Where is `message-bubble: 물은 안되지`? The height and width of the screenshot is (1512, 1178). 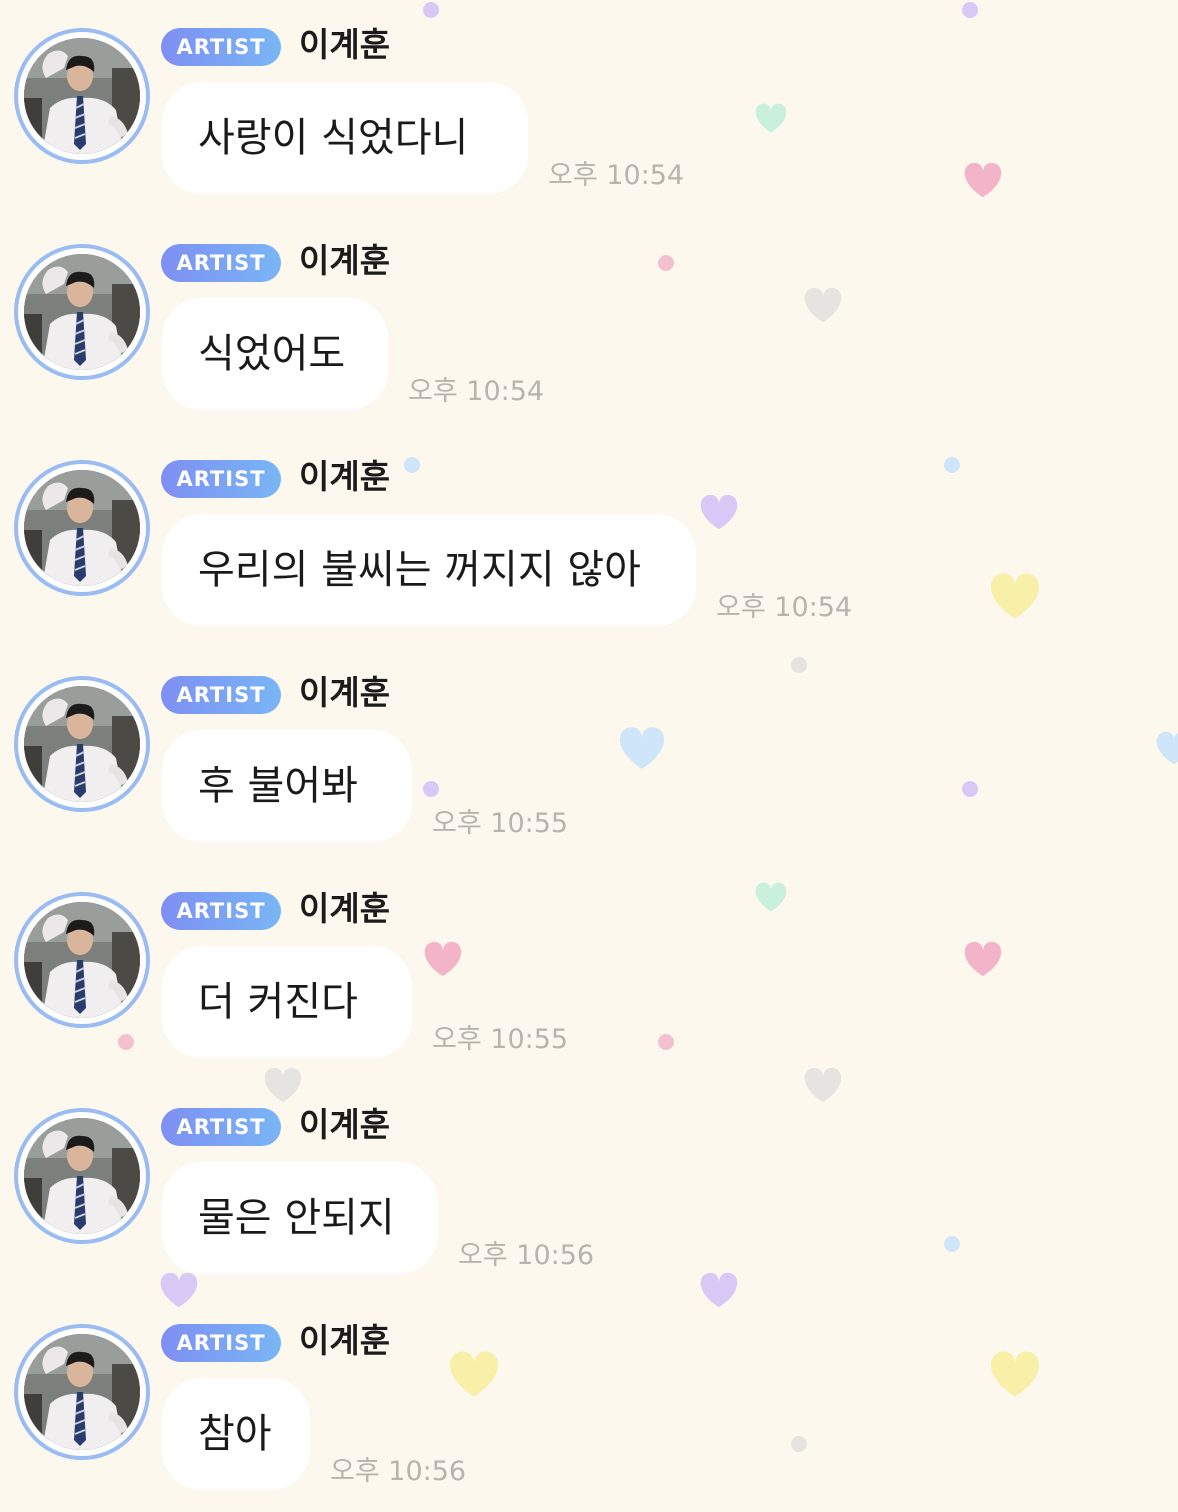
message-bubble: 물은 안되지 is located at coordinates (300, 1218).